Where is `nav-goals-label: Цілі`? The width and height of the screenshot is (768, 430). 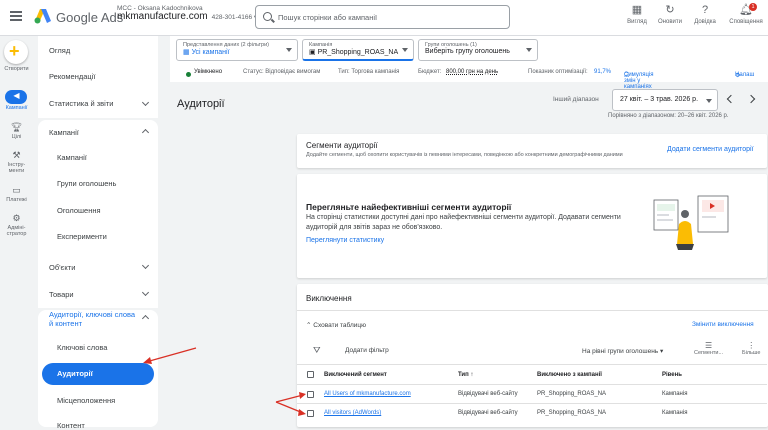 nav-goals-label: Цілі is located at coordinates (16, 137).